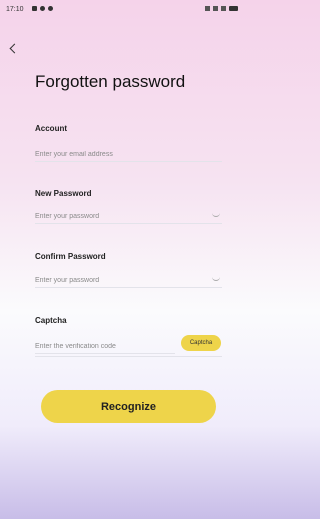 Image resolution: width=320 pixels, height=519 pixels. What do you see at coordinates (105, 346) in the screenshot?
I see `captcha-input` at bounding box center [105, 346].